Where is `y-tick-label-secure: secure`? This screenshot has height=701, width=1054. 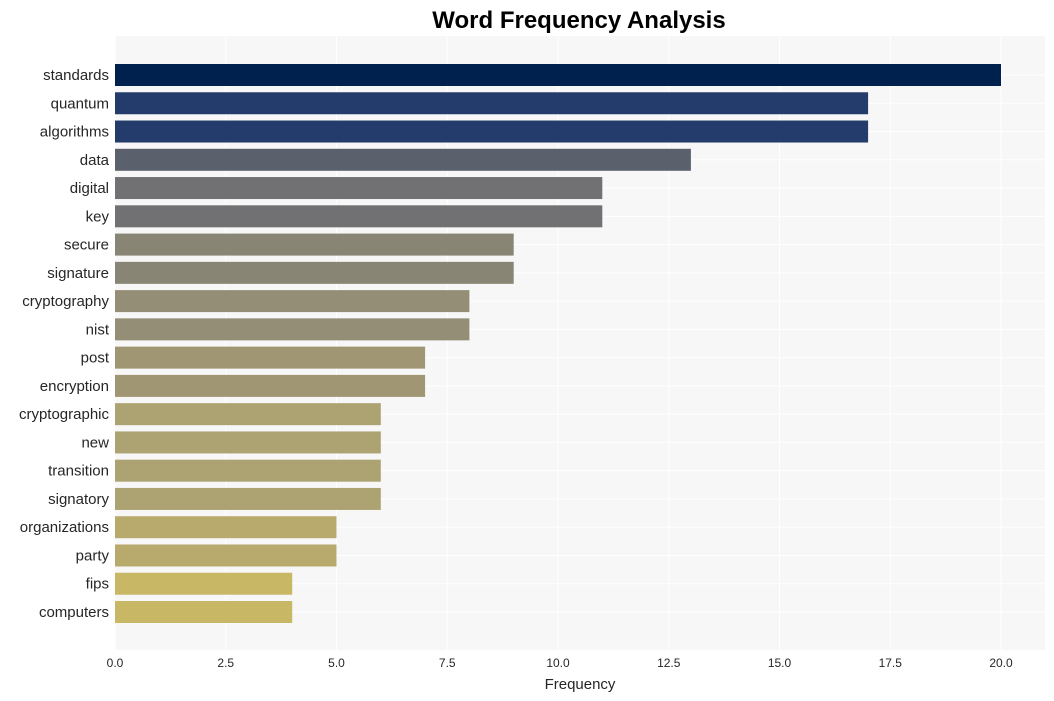 y-tick-label-secure: secure is located at coordinates (86, 245).